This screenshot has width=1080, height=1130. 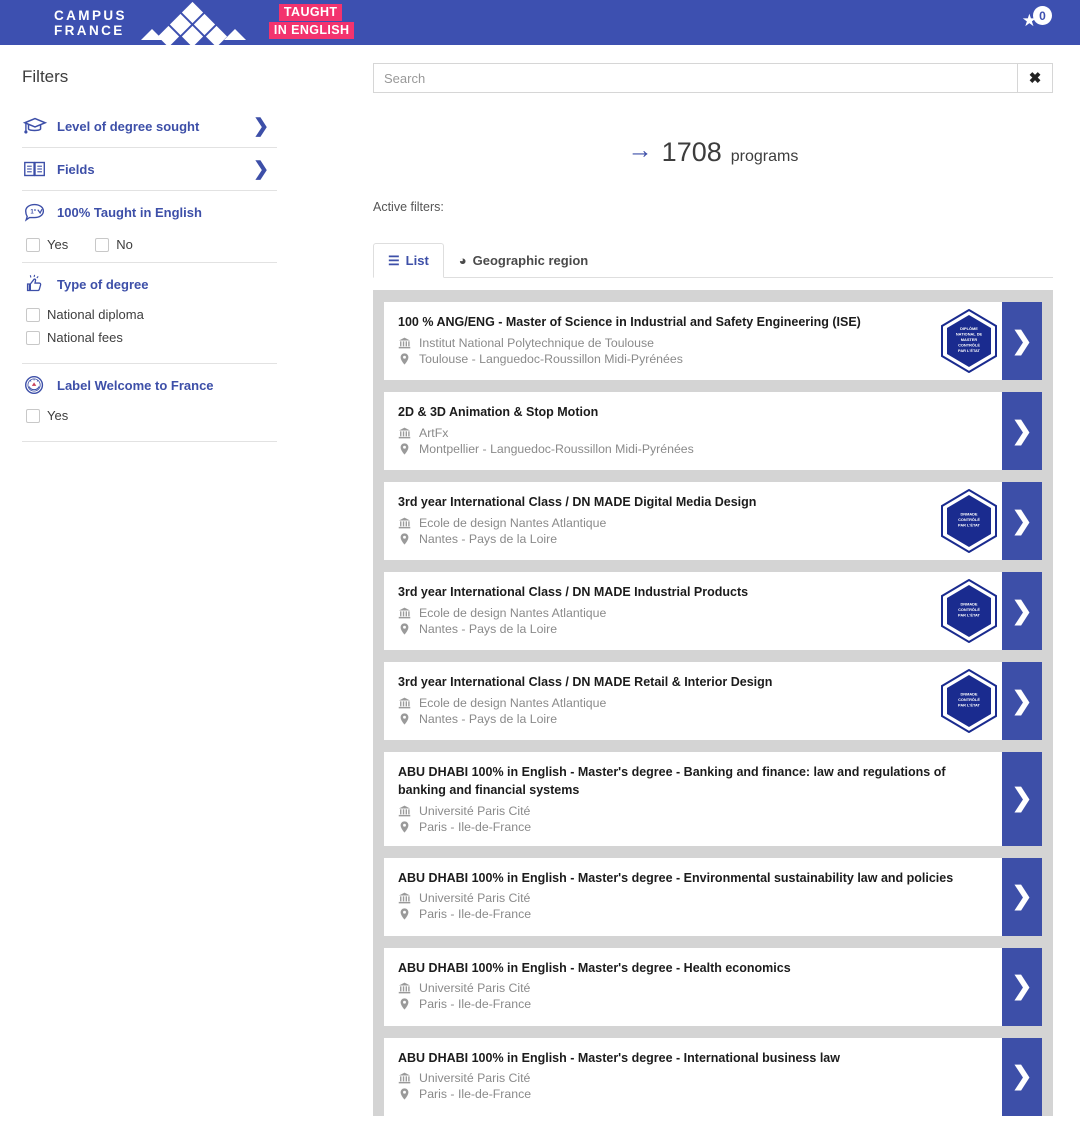 I want to click on view-tabs: ☰ List ◕ Geographic region, so click(x=713, y=260).